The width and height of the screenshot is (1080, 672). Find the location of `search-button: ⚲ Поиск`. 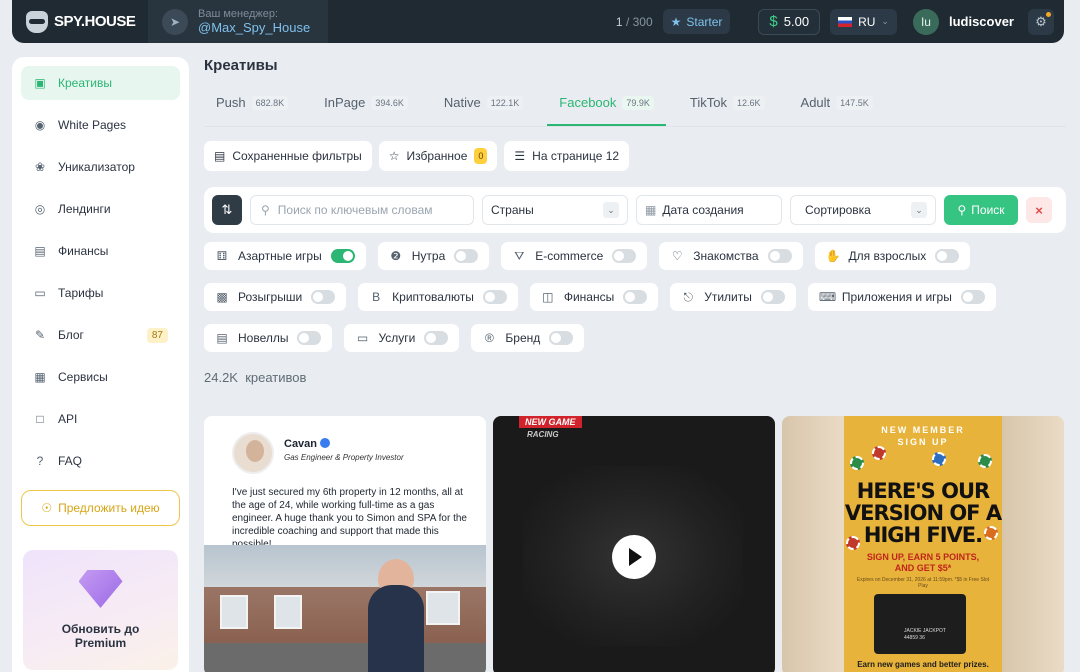

search-button: ⚲ Поиск is located at coordinates (981, 210).